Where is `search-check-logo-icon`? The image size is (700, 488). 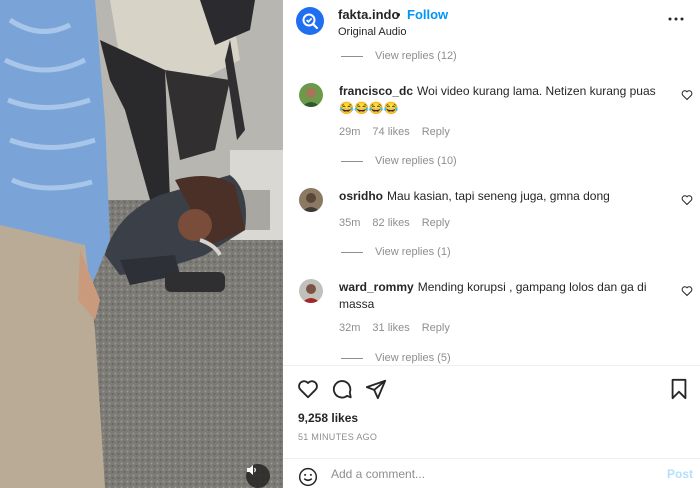
search-check-logo-icon is located at coordinates (310, 21).